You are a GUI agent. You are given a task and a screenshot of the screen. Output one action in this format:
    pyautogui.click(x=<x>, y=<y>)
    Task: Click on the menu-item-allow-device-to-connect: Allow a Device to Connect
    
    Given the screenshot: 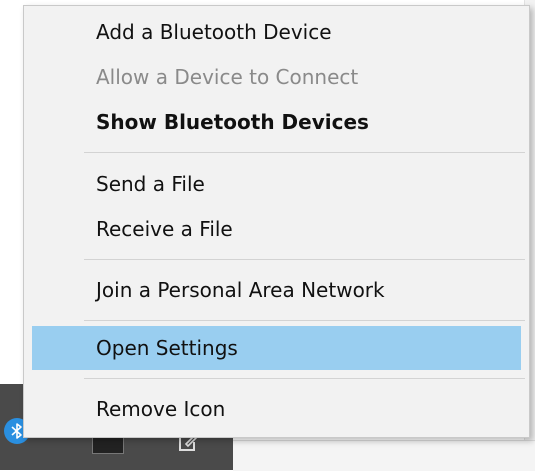 What is the action you would take?
    pyautogui.click(x=276, y=77)
    